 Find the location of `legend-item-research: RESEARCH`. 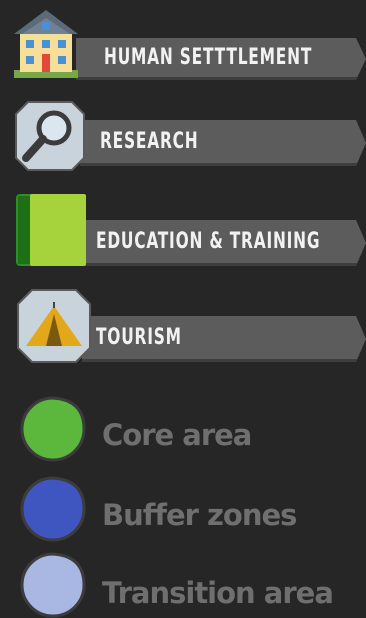

legend-item-research: RESEARCH is located at coordinates (183, 136).